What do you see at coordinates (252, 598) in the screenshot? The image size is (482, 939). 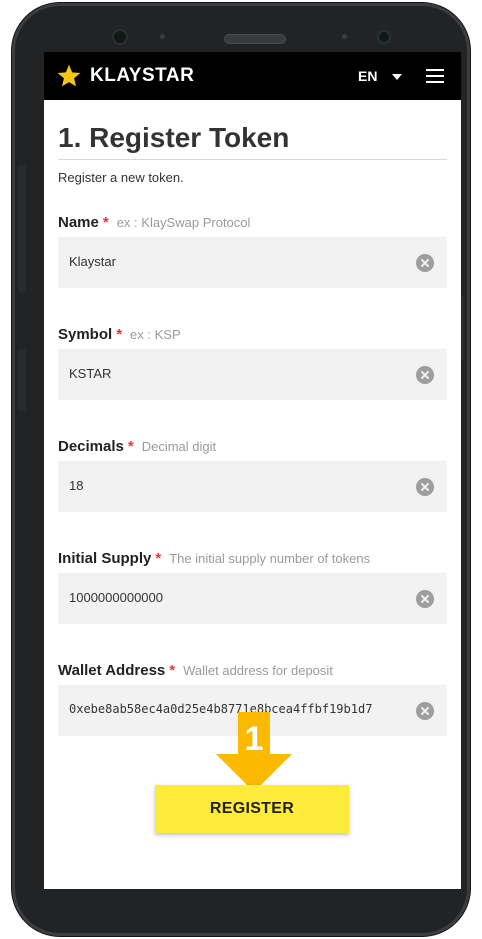 I see `initial-supply-input: 1000000000000` at bounding box center [252, 598].